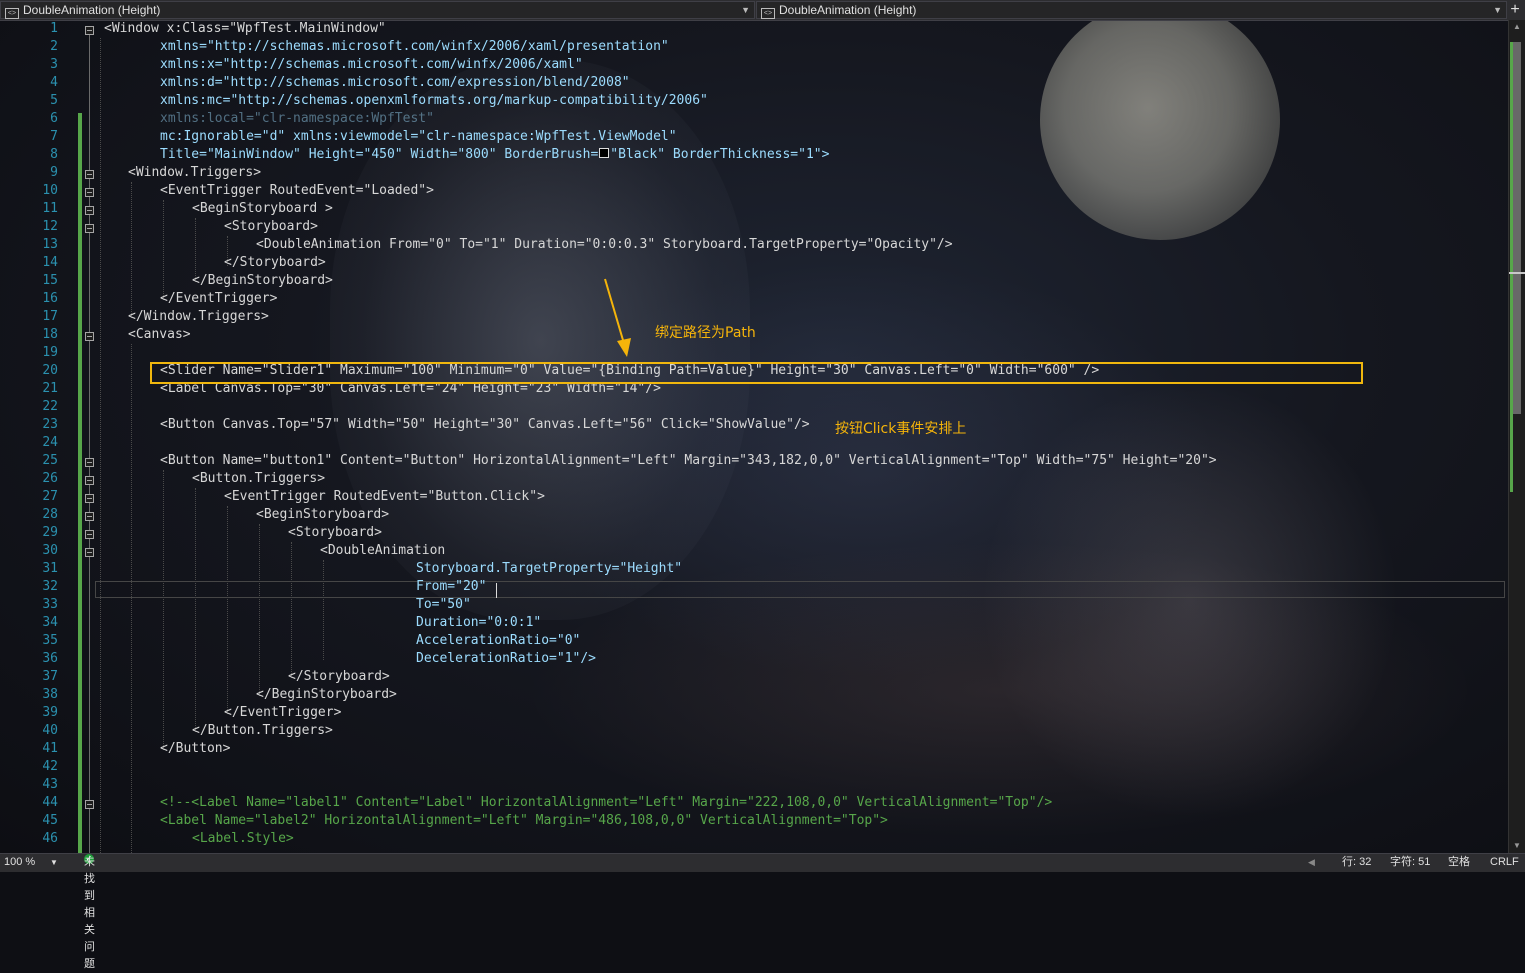 The height and width of the screenshot is (973, 1525). Describe the element at coordinates (218, 299) in the screenshot. I see `code-line-16: </EventTrigger>` at that location.